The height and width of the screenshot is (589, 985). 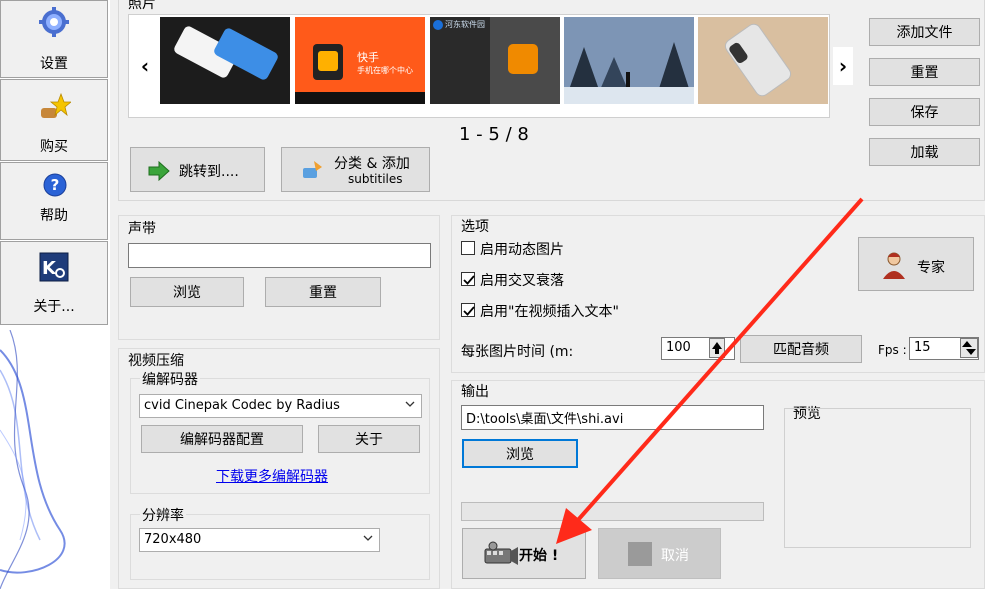 I want to click on compression-group-label: 视频压缩, so click(x=156, y=361).